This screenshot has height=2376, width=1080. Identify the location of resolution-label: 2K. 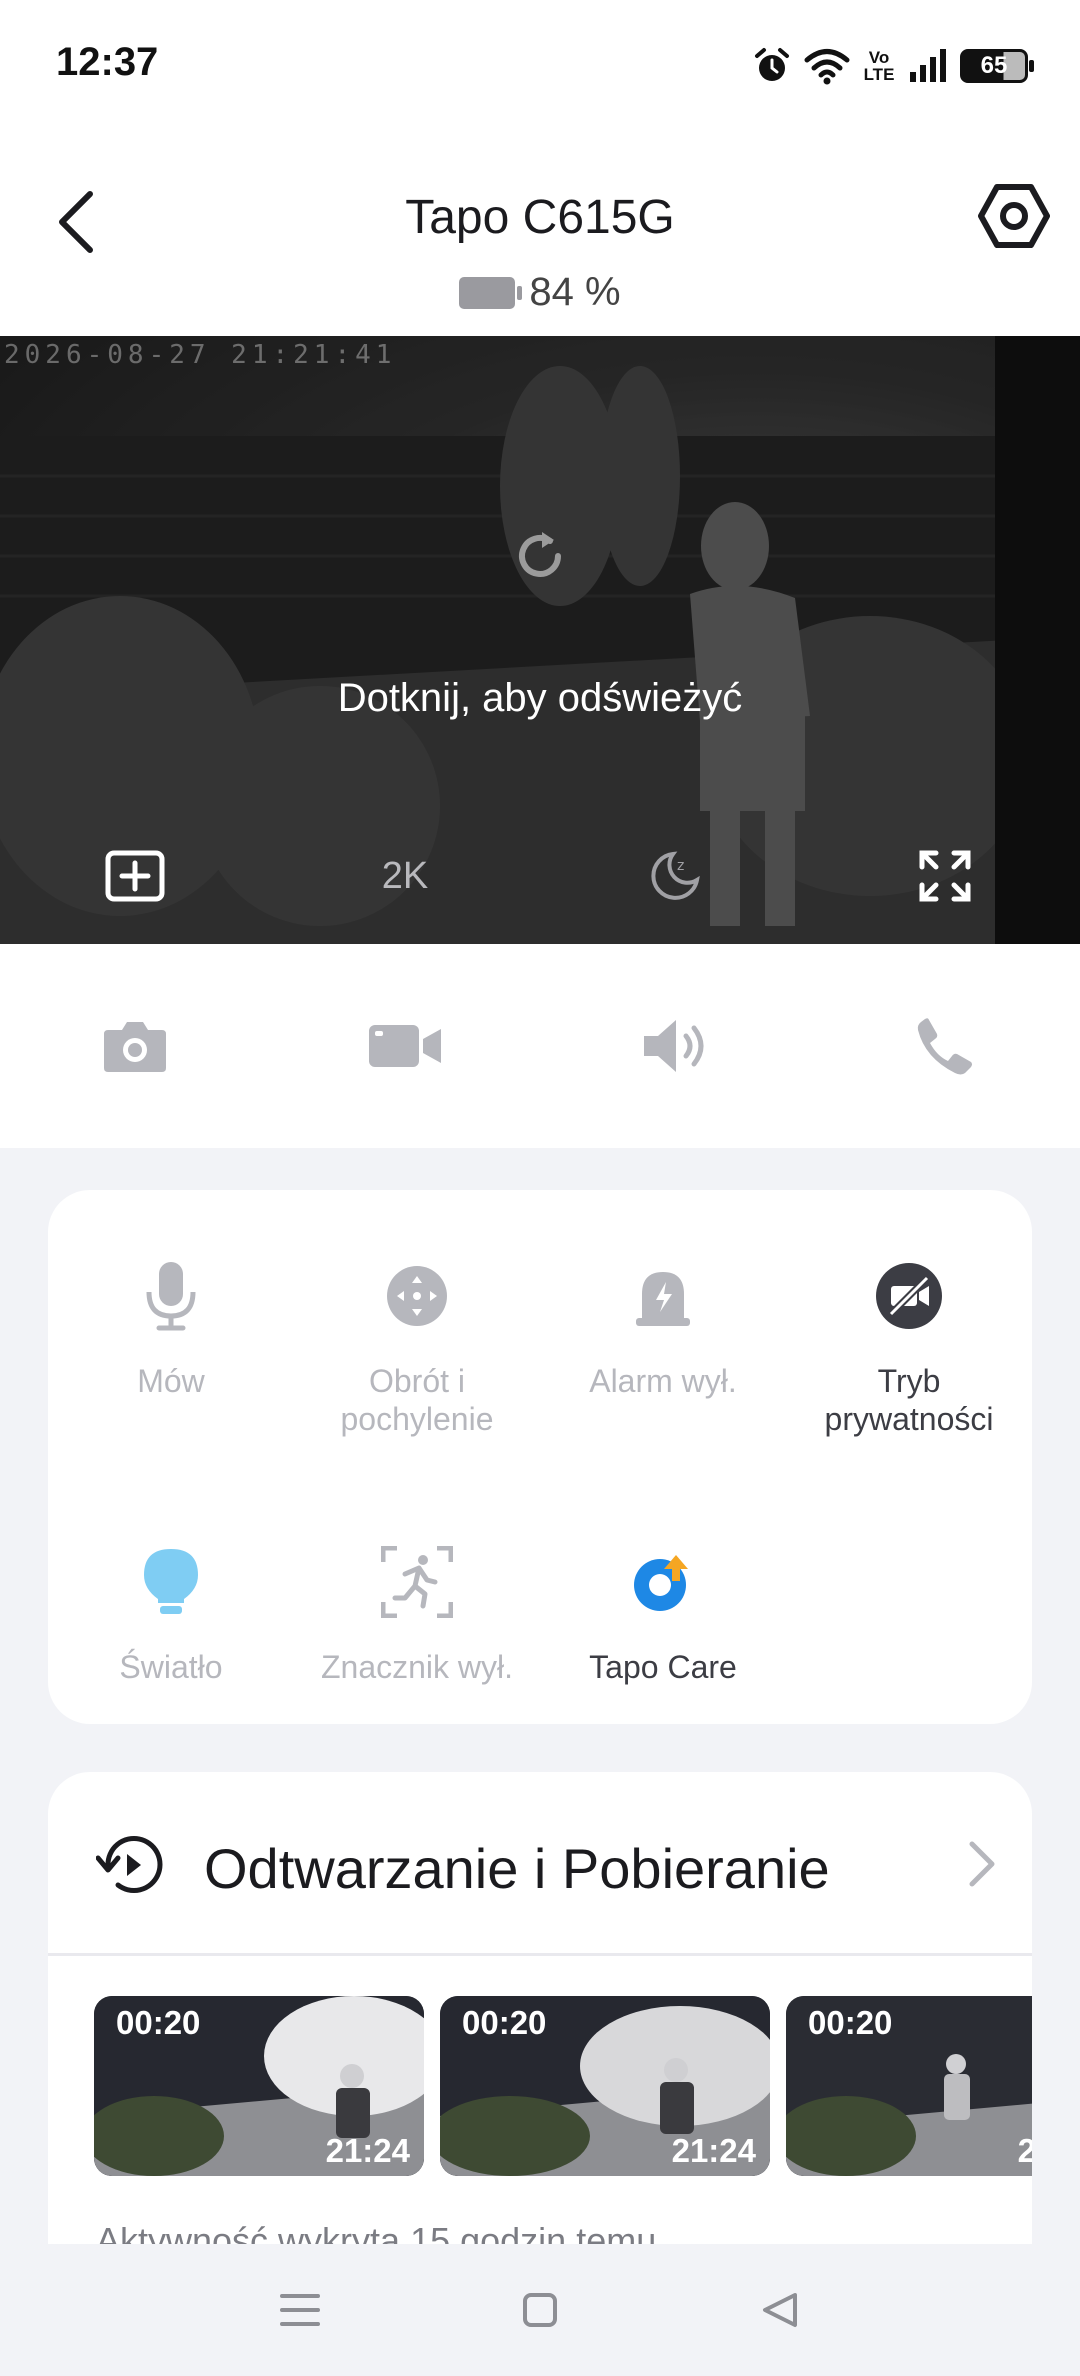
(405, 875).